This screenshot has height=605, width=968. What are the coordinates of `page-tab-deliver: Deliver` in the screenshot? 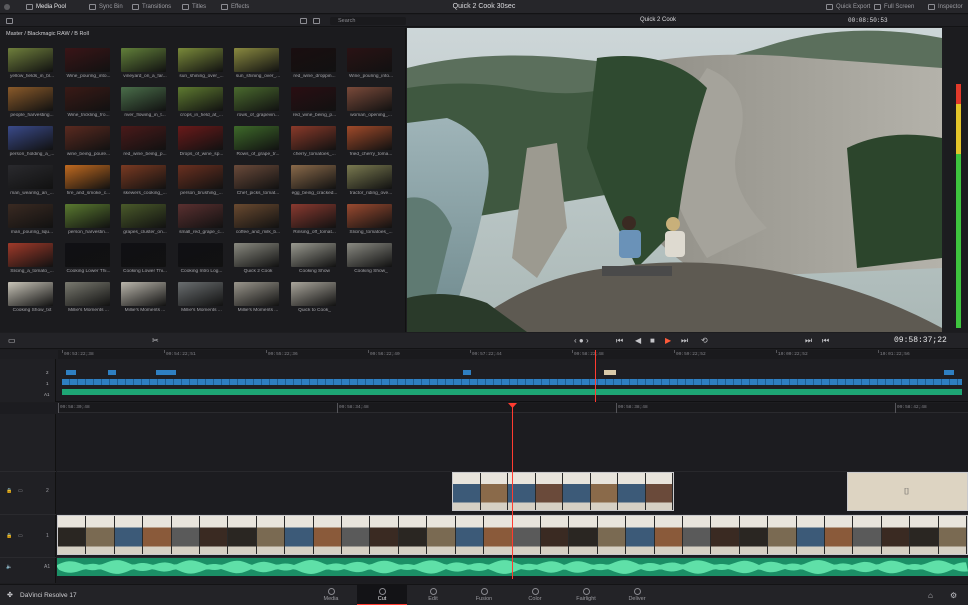 It's located at (637, 595).